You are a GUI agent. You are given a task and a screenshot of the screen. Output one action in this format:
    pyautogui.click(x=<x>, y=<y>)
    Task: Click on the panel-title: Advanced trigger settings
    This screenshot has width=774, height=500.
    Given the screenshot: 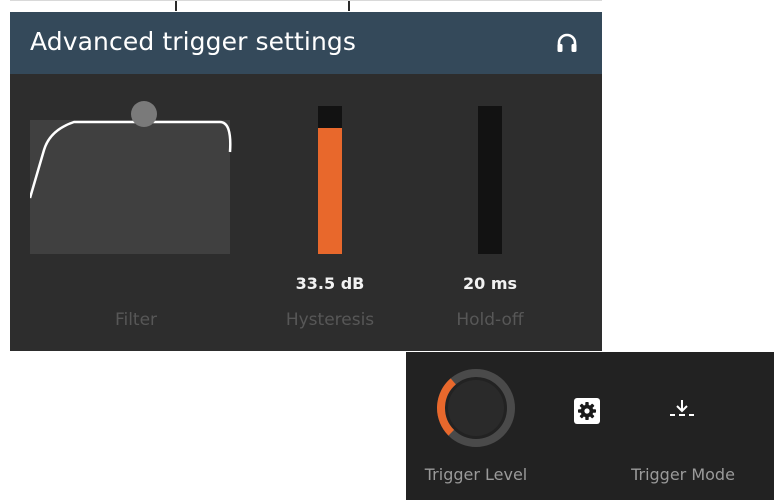 What is the action you would take?
    pyautogui.click(x=193, y=41)
    